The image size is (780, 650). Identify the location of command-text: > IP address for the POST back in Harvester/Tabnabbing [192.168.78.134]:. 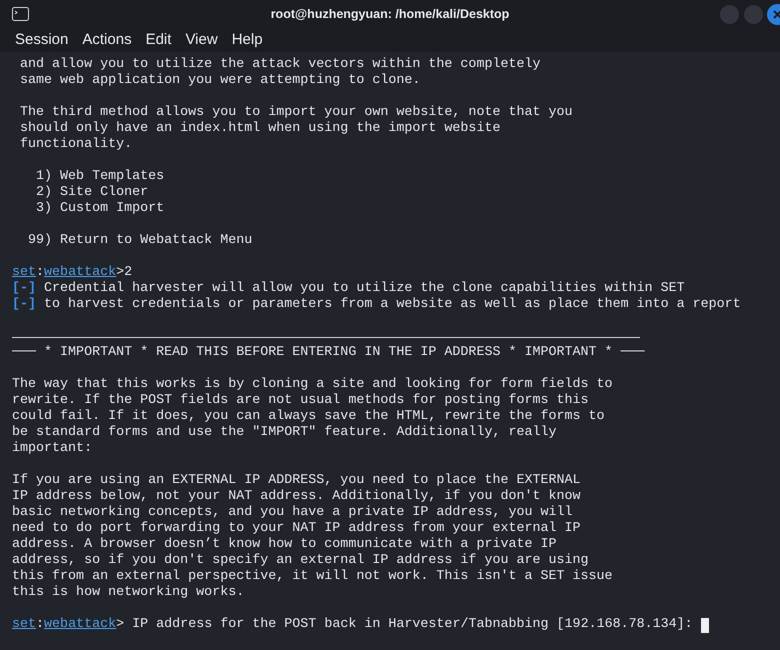
(405, 625).